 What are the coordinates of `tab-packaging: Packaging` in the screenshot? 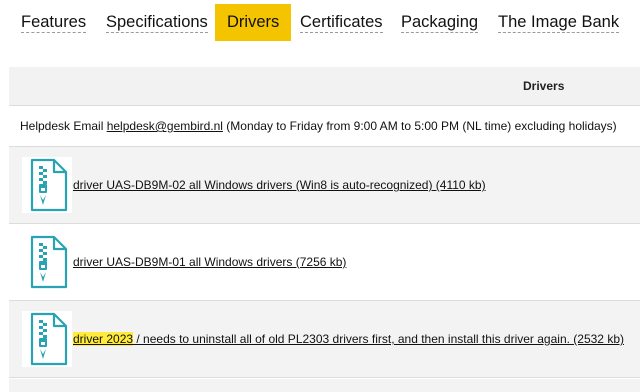 It's located at (440, 22).